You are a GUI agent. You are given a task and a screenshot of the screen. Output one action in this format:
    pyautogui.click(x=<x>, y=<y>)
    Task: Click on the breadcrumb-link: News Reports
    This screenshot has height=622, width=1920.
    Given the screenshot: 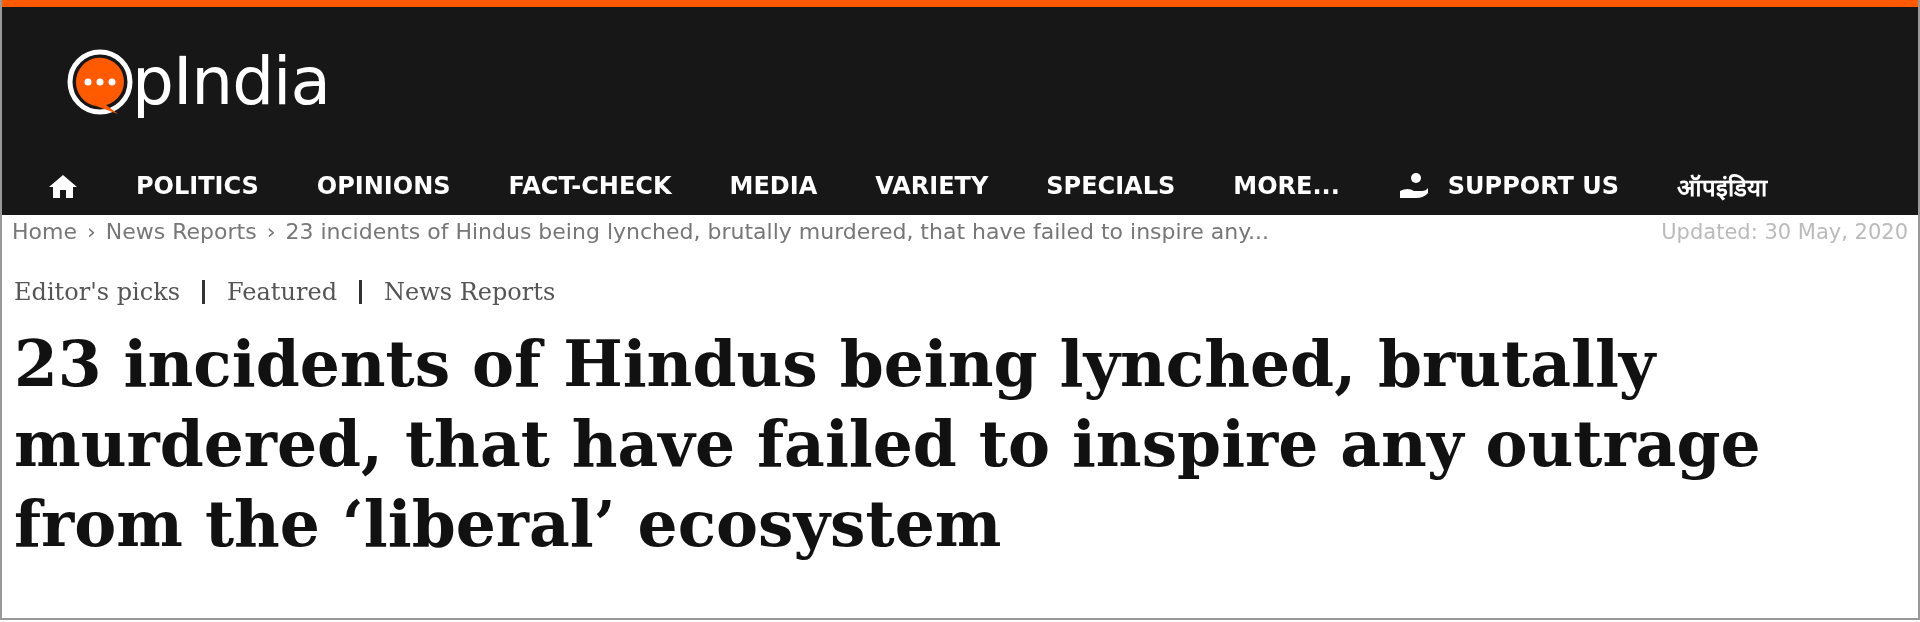 What is the action you would take?
    pyautogui.click(x=181, y=231)
    